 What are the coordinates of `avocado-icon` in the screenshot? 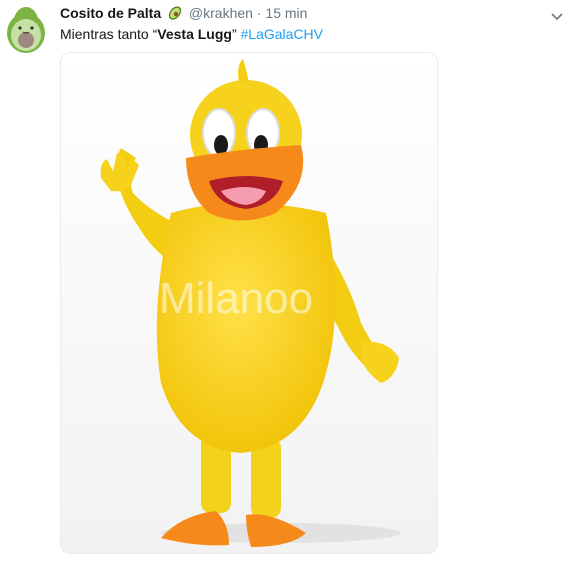 It's located at (175, 15).